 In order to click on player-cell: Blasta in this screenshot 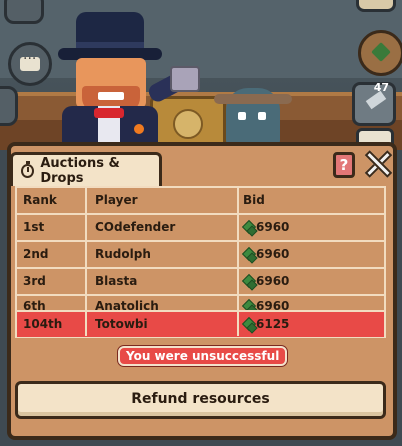, I will do `click(116, 281)`.